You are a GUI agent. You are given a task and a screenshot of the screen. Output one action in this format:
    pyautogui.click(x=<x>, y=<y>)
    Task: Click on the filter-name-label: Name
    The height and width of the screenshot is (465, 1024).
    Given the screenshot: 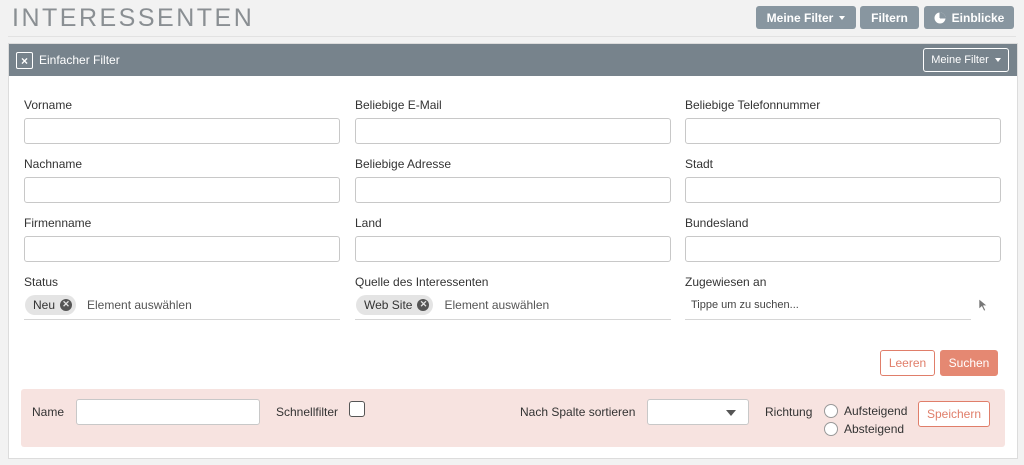 What is the action you would take?
    pyautogui.click(x=48, y=412)
    